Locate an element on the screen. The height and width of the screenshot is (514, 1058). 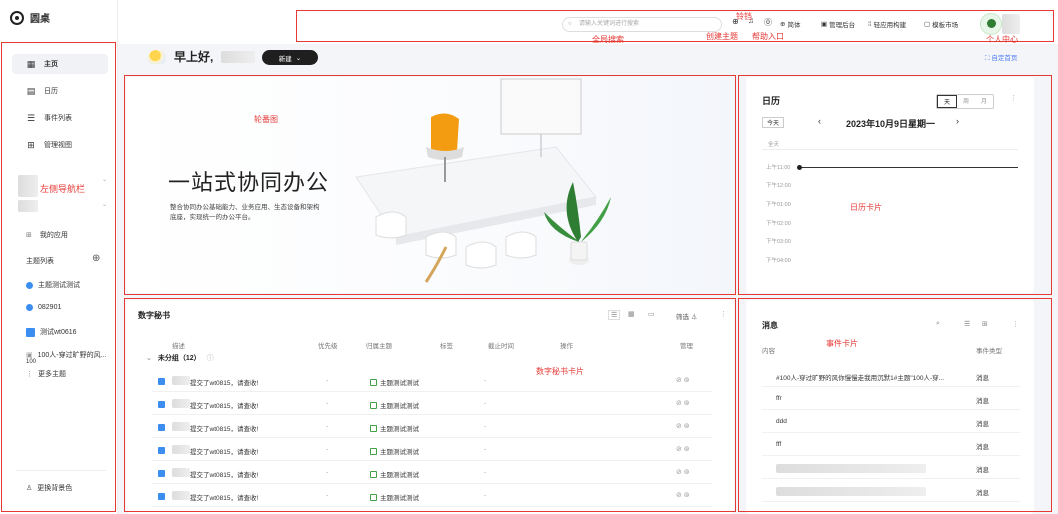
view-week: 周 is located at coordinates (966, 101).